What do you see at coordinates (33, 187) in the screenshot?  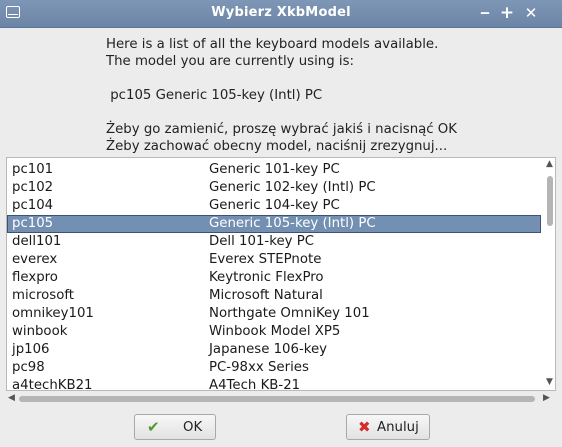 I see `model-id-cell: pc102` at bounding box center [33, 187].